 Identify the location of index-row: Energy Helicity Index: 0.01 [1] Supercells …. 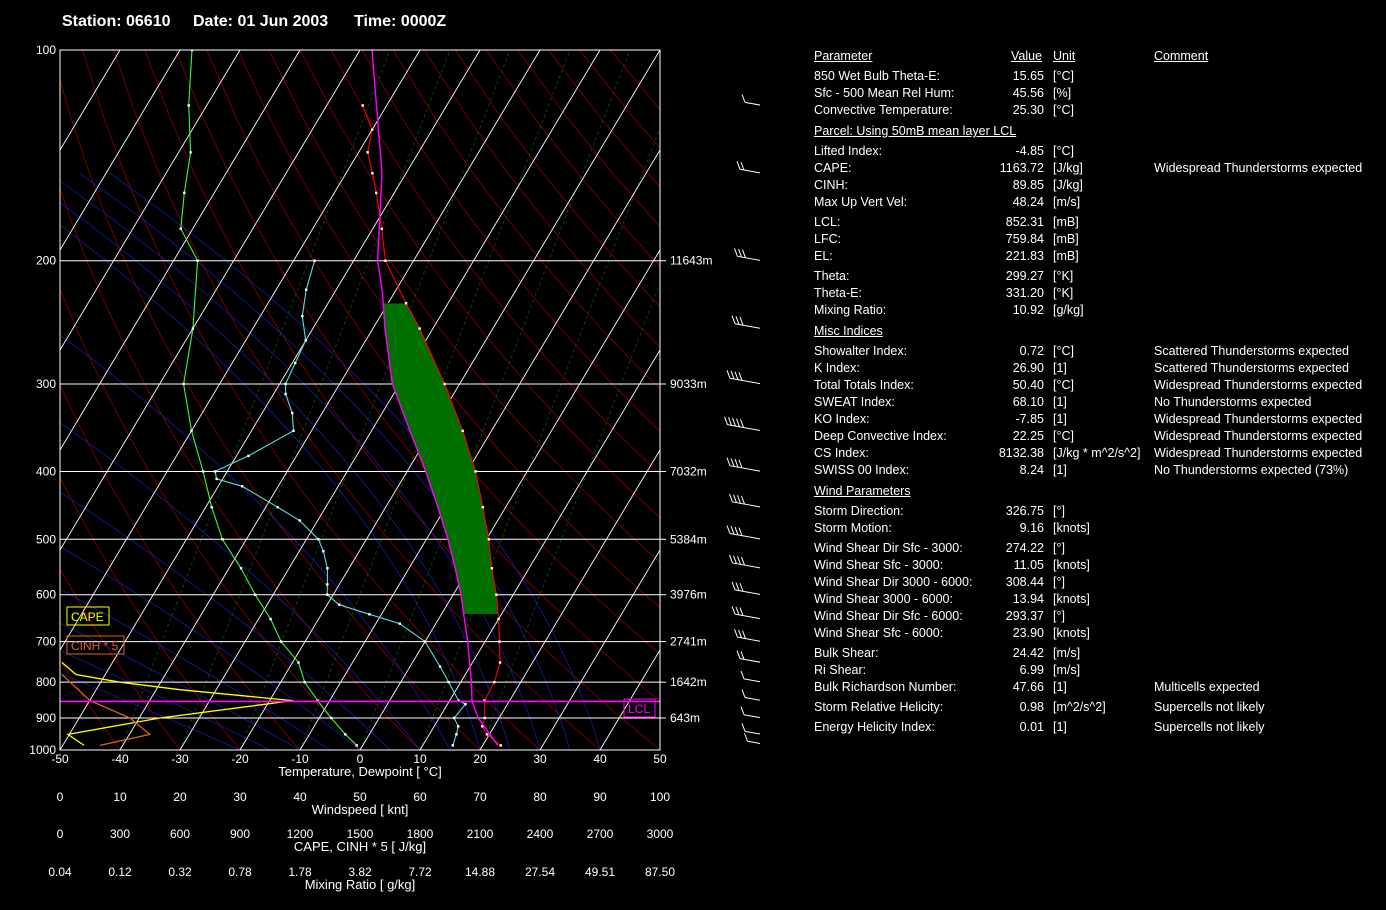
(1099, 727).